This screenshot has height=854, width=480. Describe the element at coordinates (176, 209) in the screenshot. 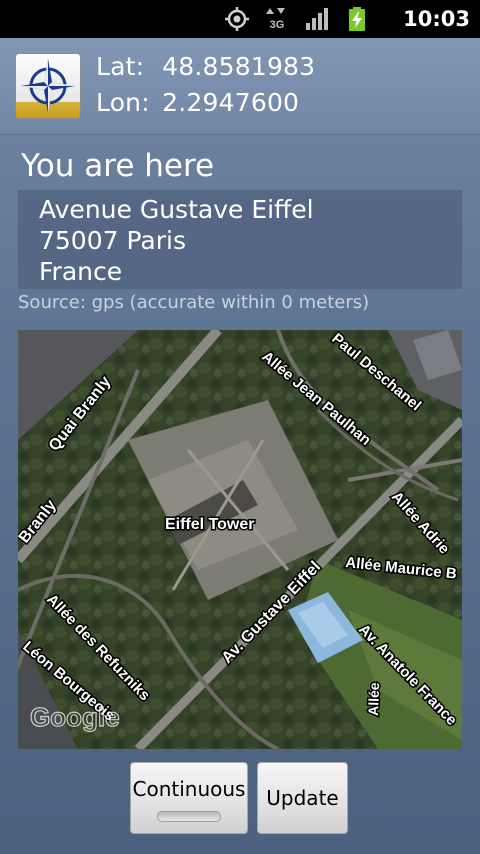

I see `address-street: Avenue Gustave Eiffel` at that location.